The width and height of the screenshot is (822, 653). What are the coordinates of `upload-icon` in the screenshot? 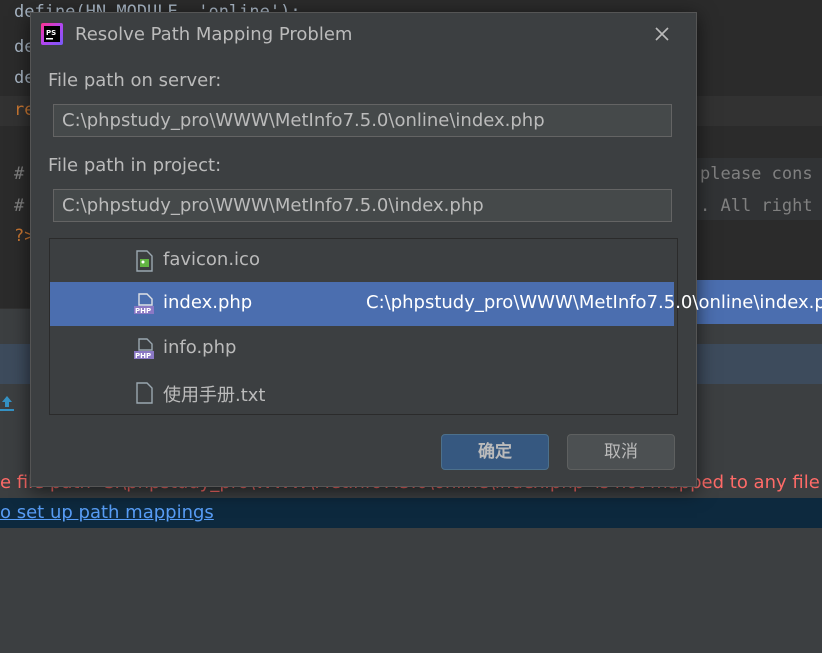 It's located at (7, 403).